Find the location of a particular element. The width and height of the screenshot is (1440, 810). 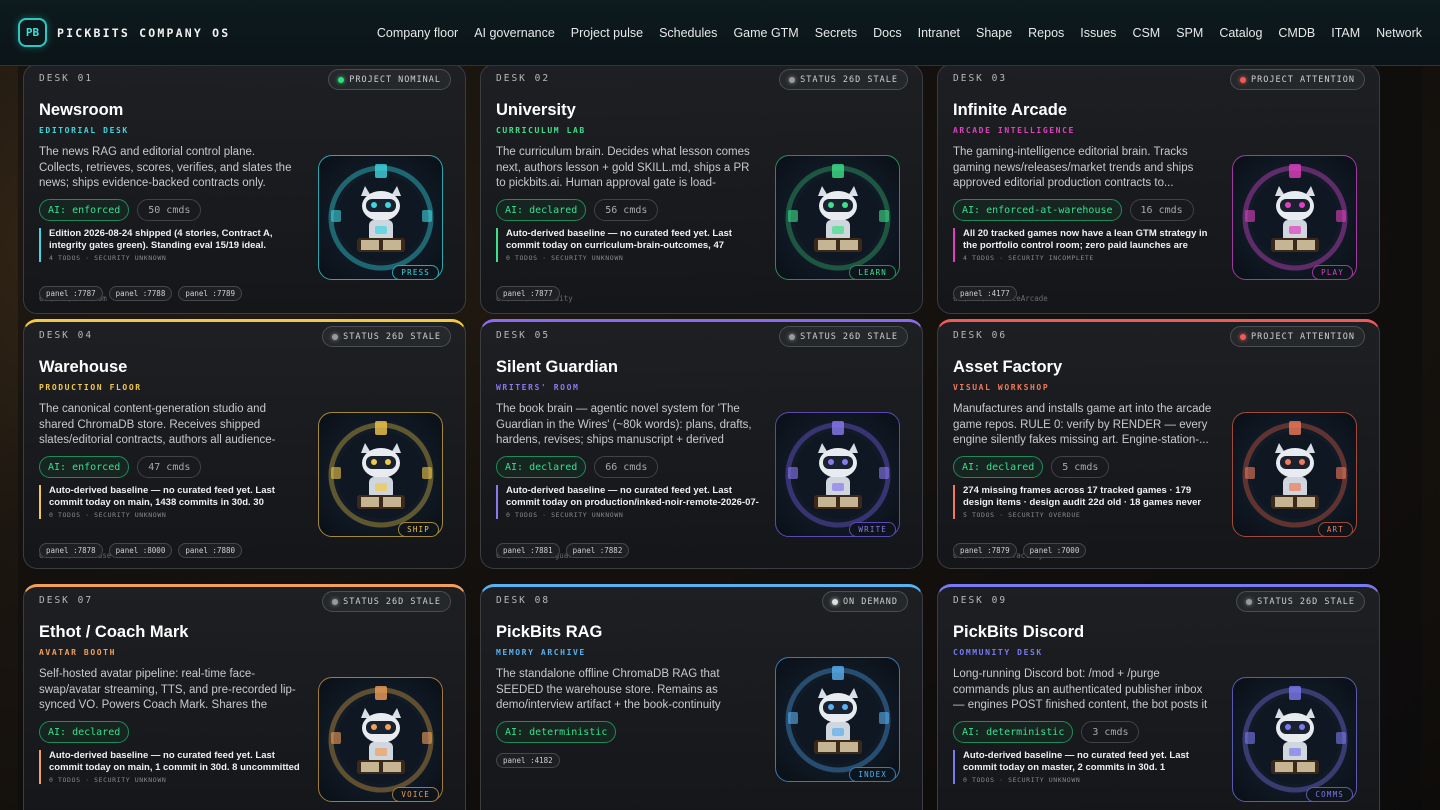

nav-link-intranet: Intranet is located at coordinates (939, 33).